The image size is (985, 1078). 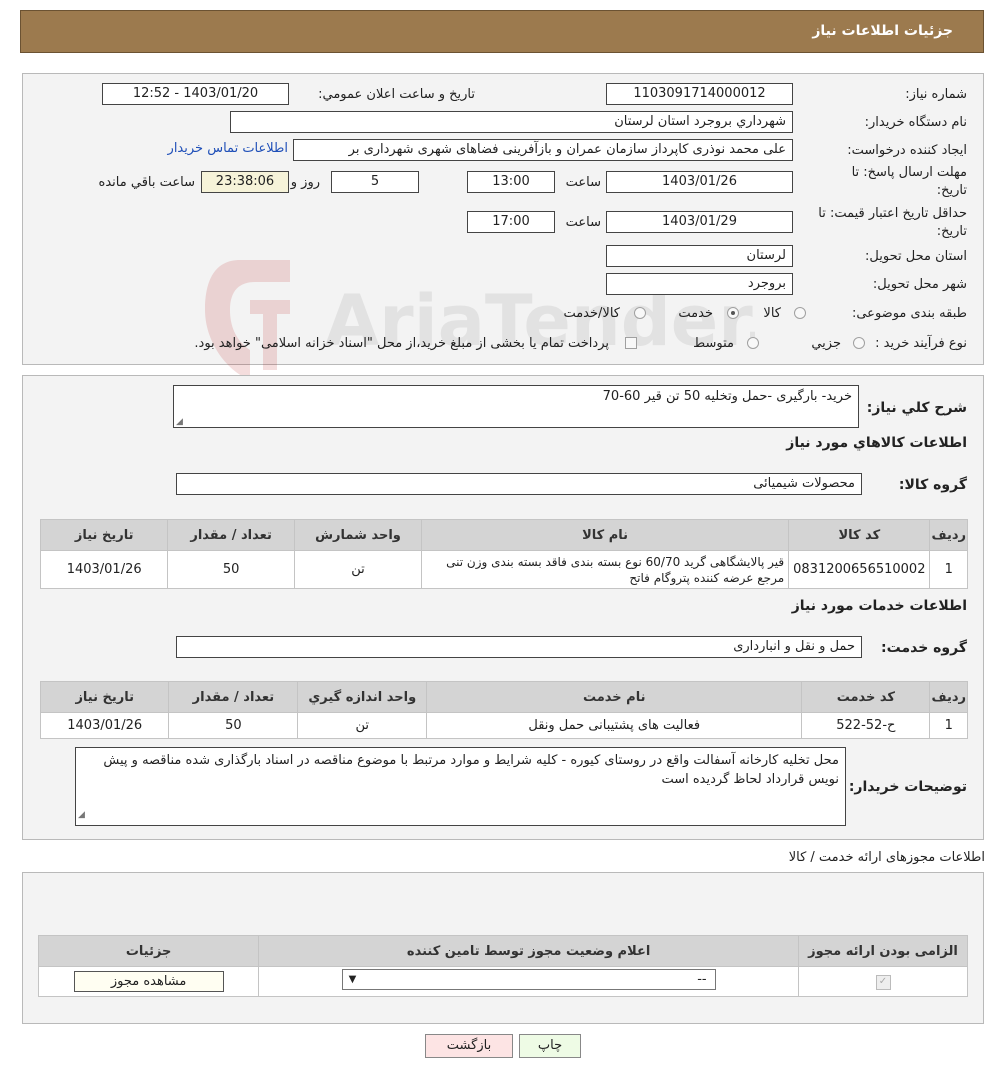 I want to click on goods-cell-row: 1, so click(x=948, y=569).